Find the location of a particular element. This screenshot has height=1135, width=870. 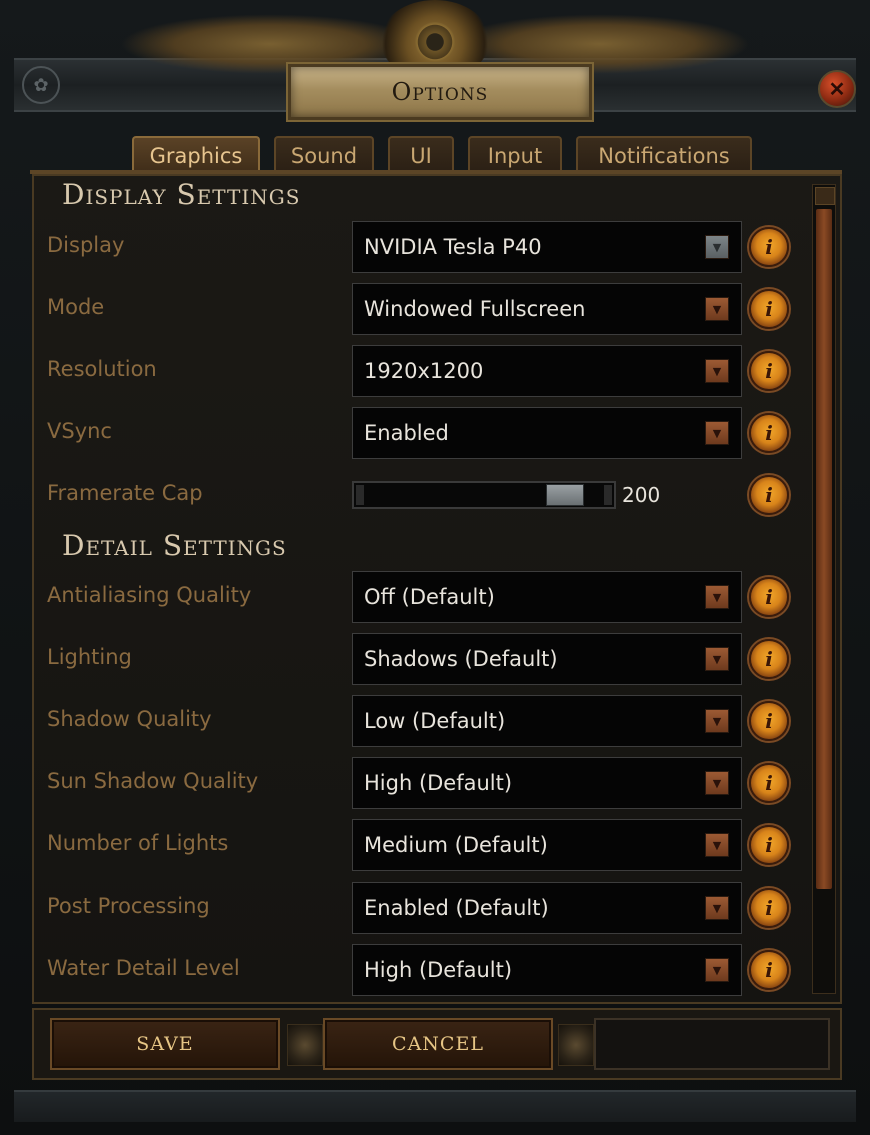

display-info-button: i is located at coordinates (769, 247).